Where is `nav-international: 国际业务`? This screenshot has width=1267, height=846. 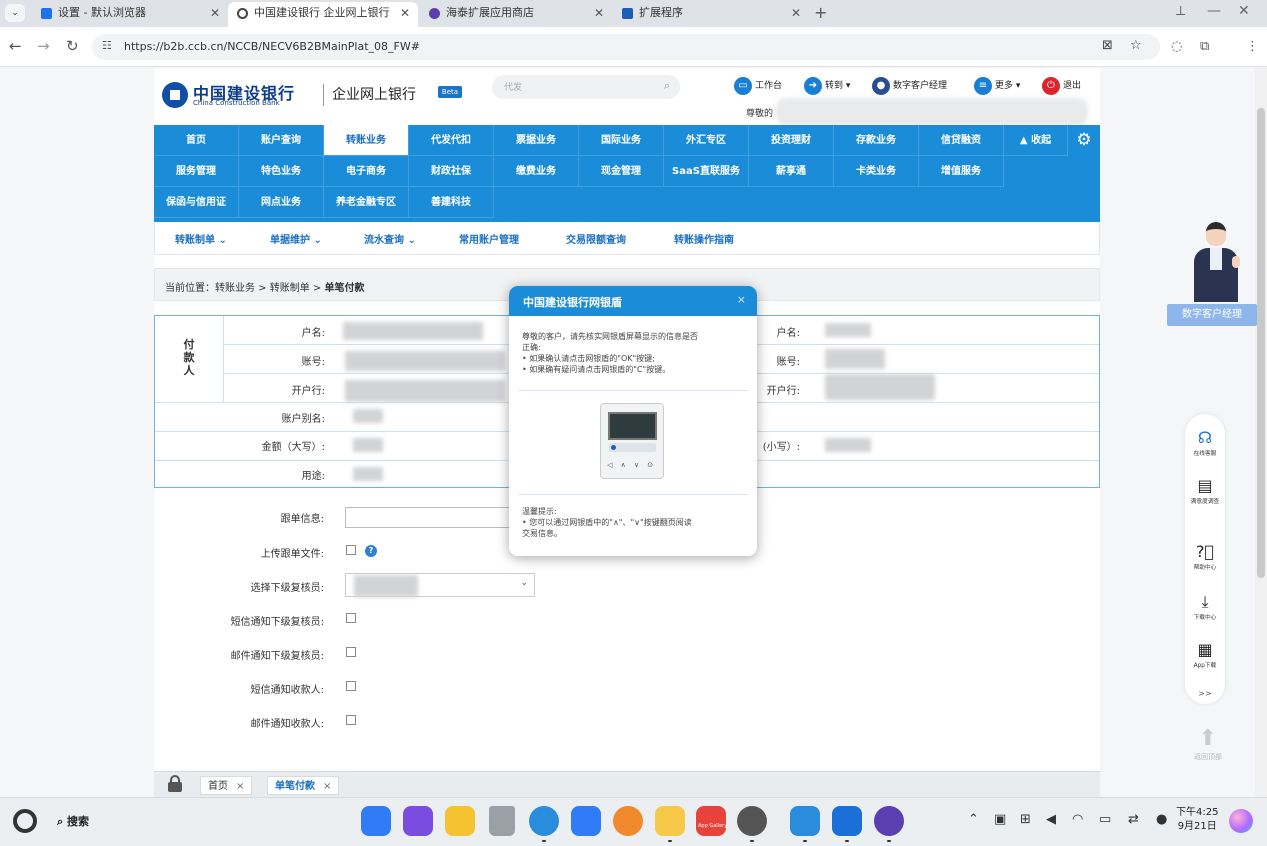 nav-international: 国际业务 is located at coordinates (621, 140).